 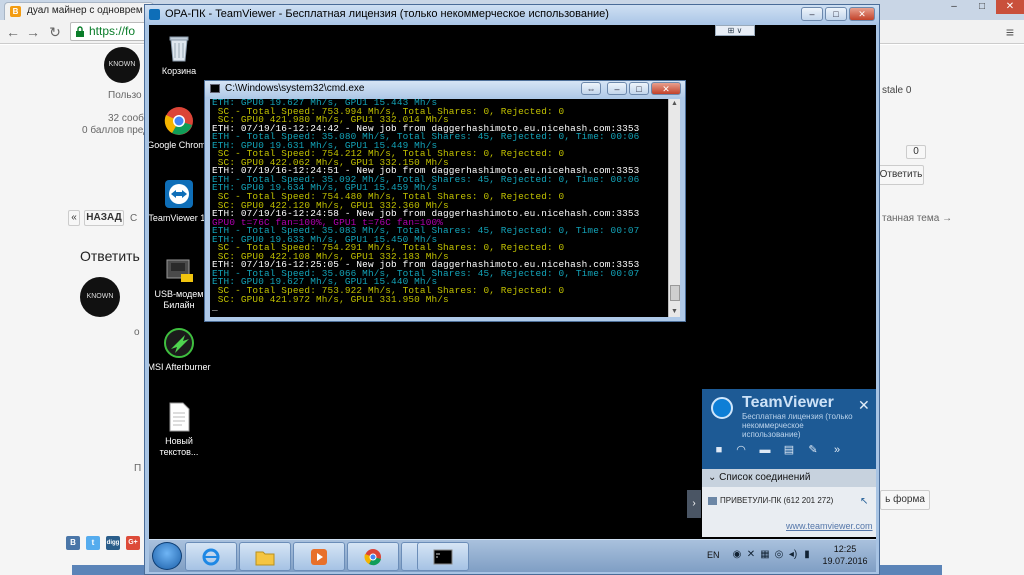 I want to click on teamviewer-icon, so click(x=179, y=194).